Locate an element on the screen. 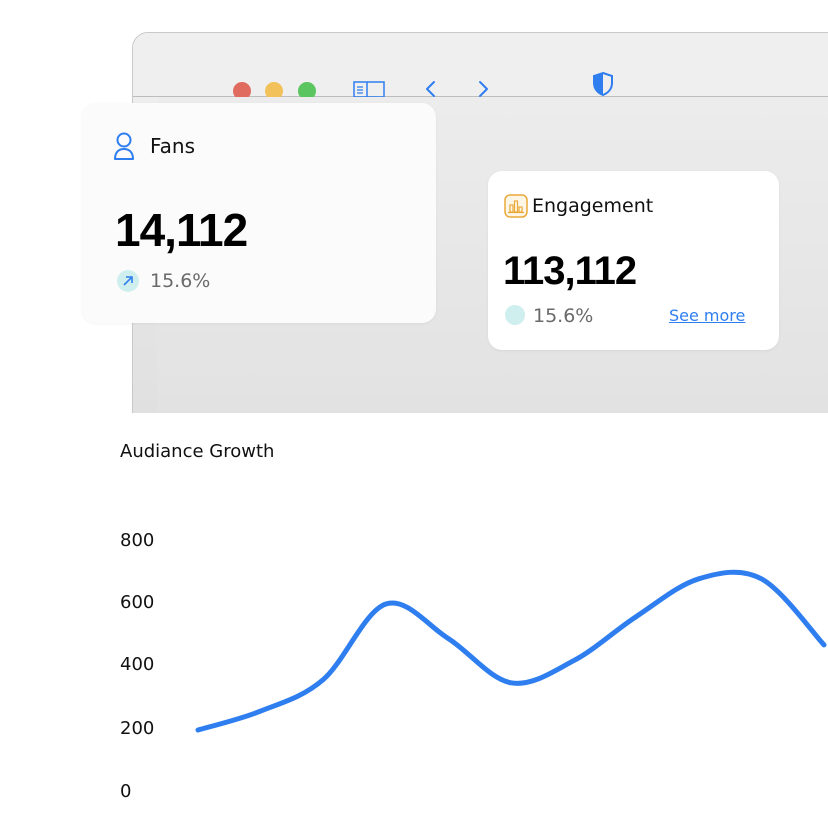 The width and height of the screenshot is (828, 828). fans-title: Fans is located at coordinates (173, 146).